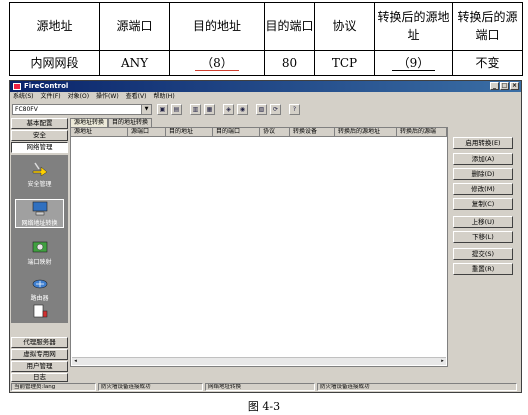  I want to click on toolbar: FC80FV ▼ ▣ ▤ ▥ ▦ ◈ ◉ ▧ ⟳ ?, so click(265, 110).